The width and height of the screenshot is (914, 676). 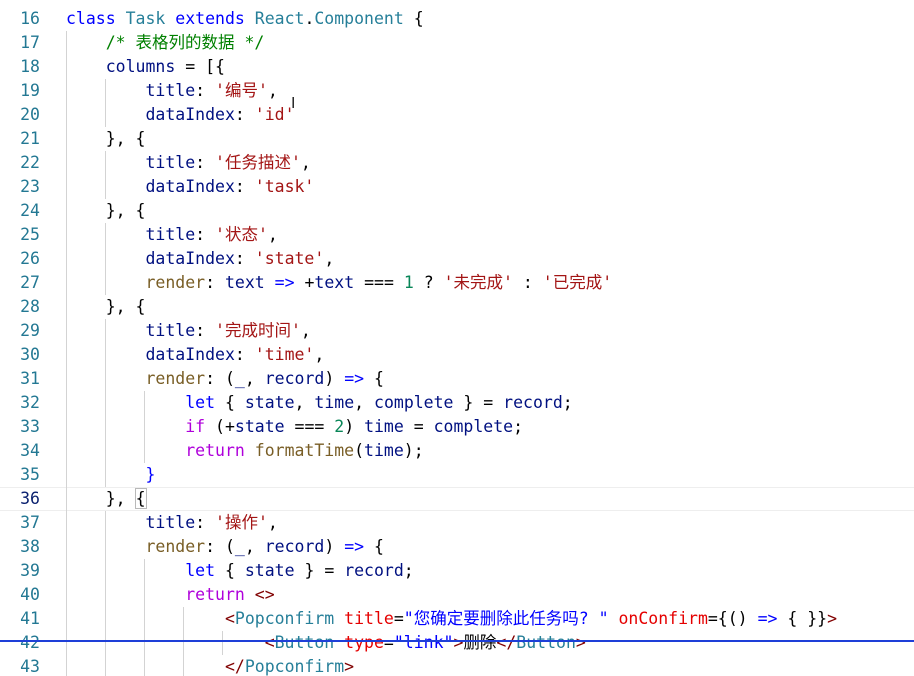 I want to click on code-token: { }}, so click(x=802, y=618).